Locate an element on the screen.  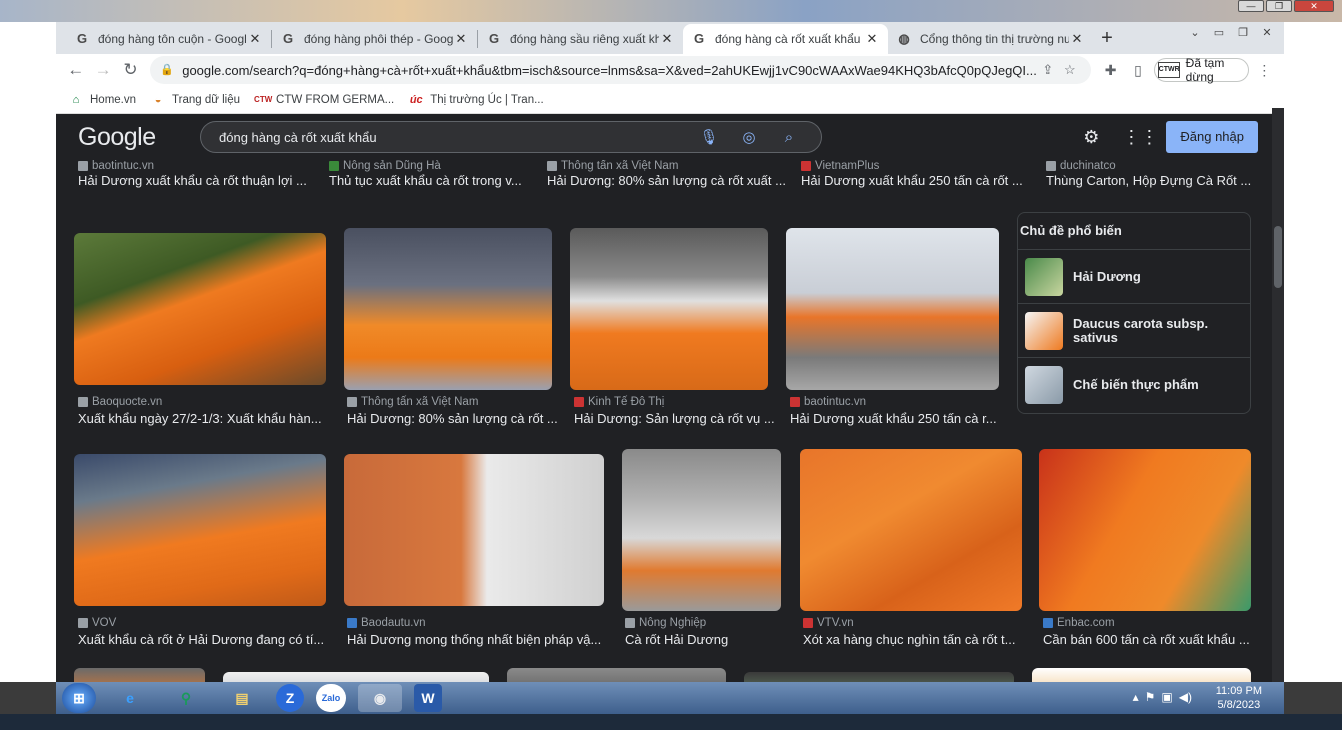
sign-in-button: Đăng nhập is located at coordinates (1212, 137).